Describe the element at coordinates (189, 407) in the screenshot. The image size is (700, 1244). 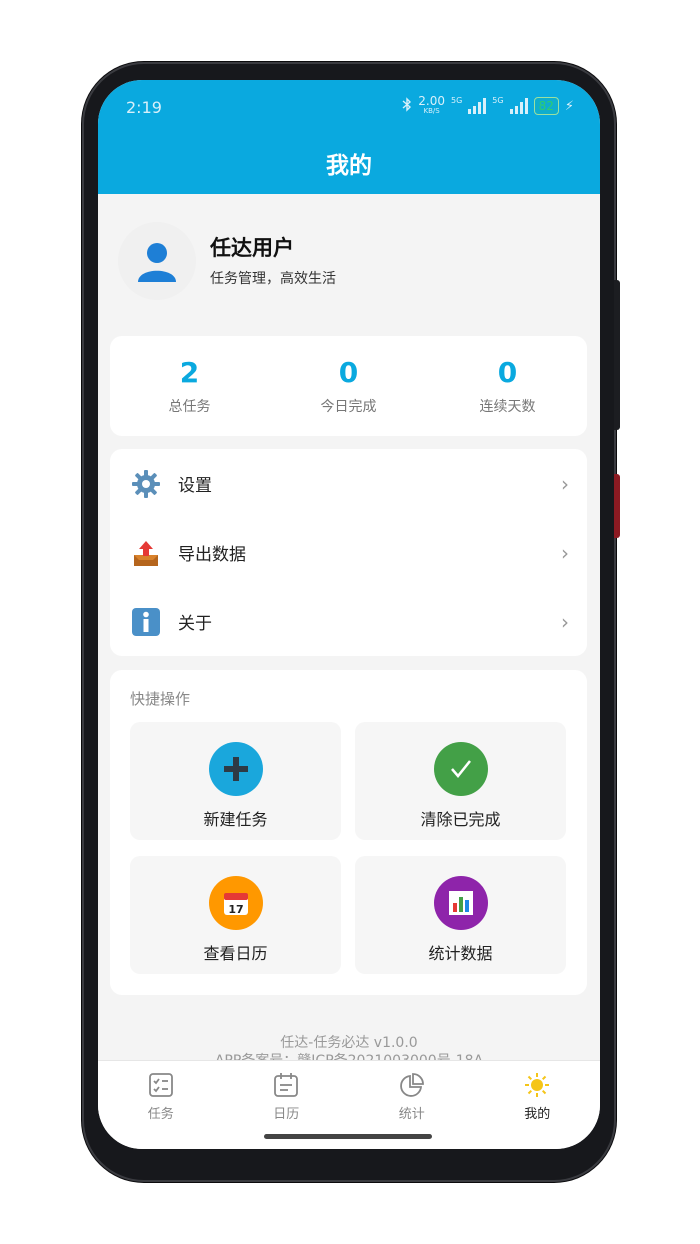
I see `stat-label: 总任务` at that location.